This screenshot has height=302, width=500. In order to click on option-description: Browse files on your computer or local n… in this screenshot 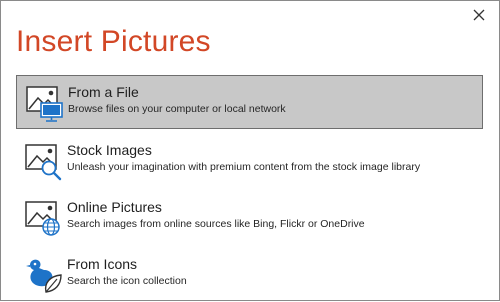, I will do `click(177, 109)`.